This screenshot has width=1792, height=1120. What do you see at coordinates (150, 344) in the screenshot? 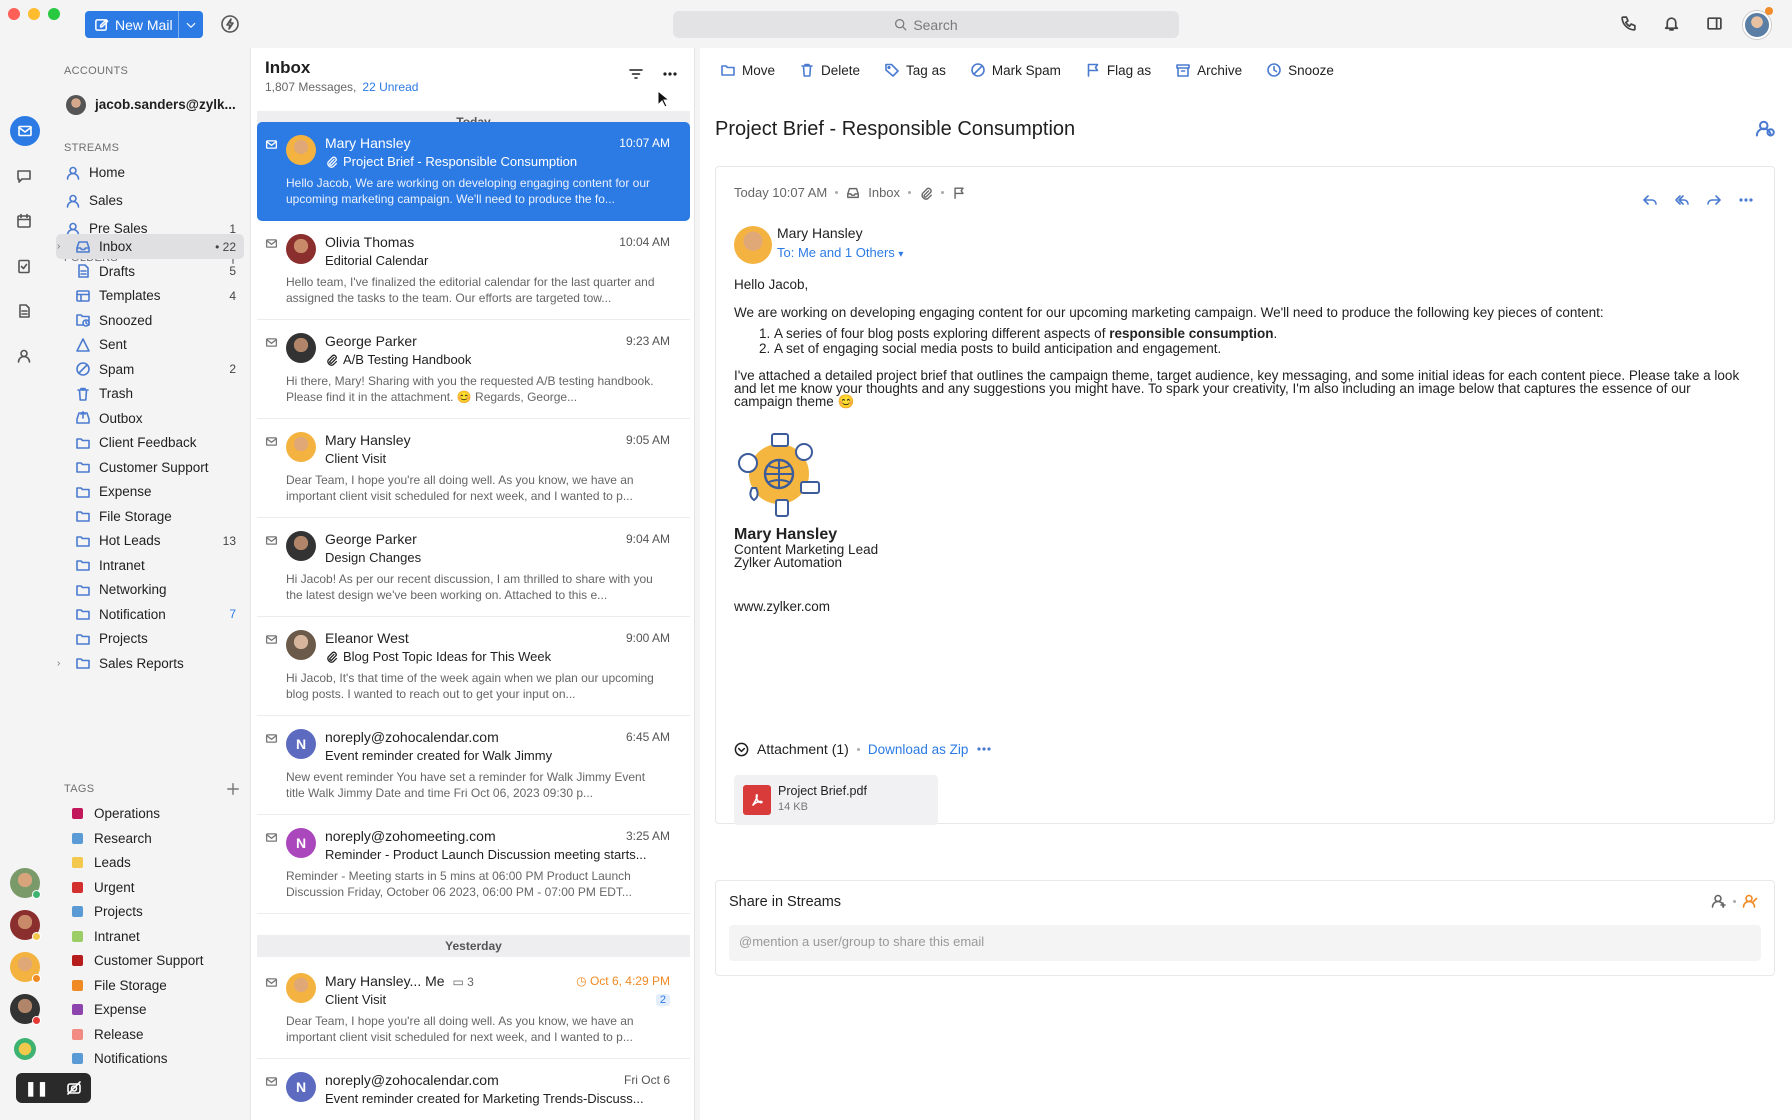
I see `folder-item-sent: Sent` at bounding box center [150, 344].